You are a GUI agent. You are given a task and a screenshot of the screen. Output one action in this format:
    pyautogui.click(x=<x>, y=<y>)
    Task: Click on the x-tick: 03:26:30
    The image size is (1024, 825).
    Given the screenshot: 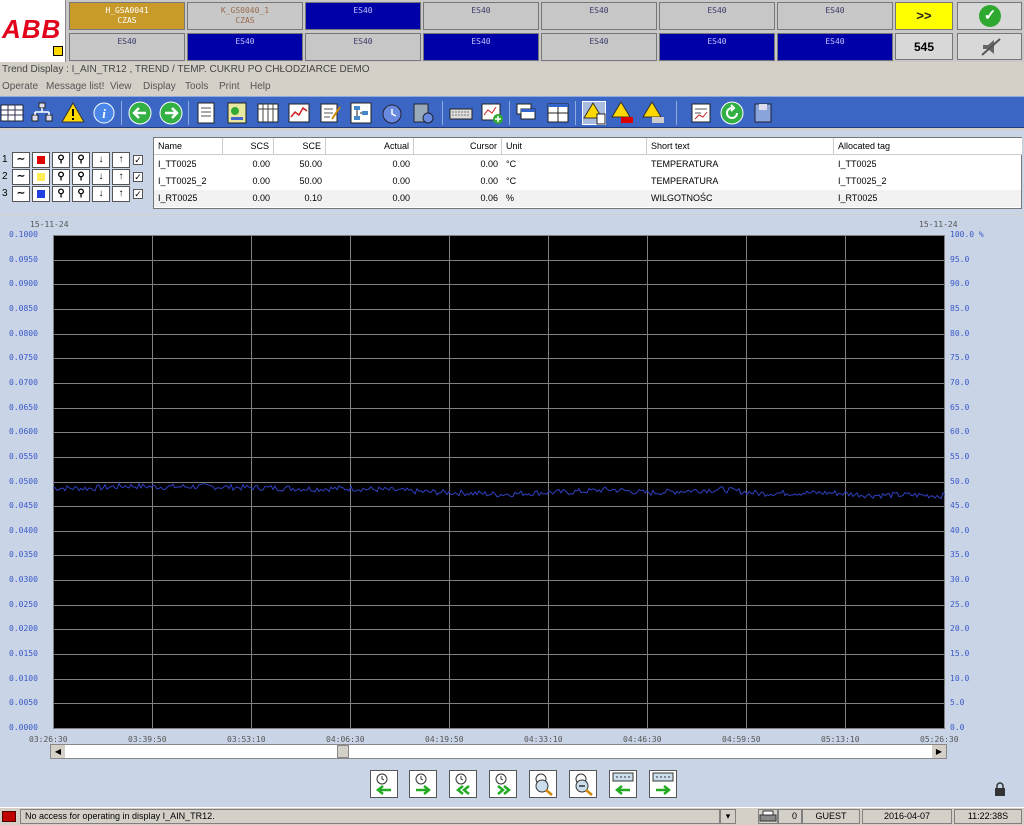 What is the action you would take?
    pyautogui.click(x=48, y=739)
    